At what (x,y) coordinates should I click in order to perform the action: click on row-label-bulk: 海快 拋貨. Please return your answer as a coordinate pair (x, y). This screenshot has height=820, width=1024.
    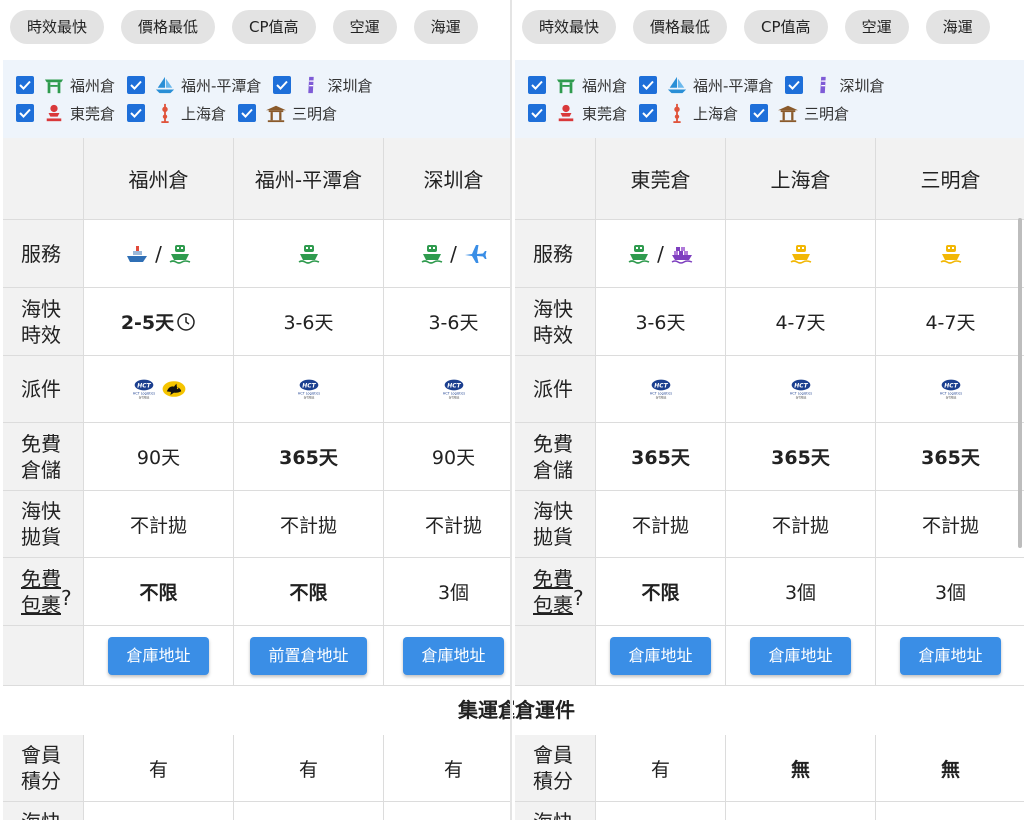
    Looking at the image, I should click on (43, 524).